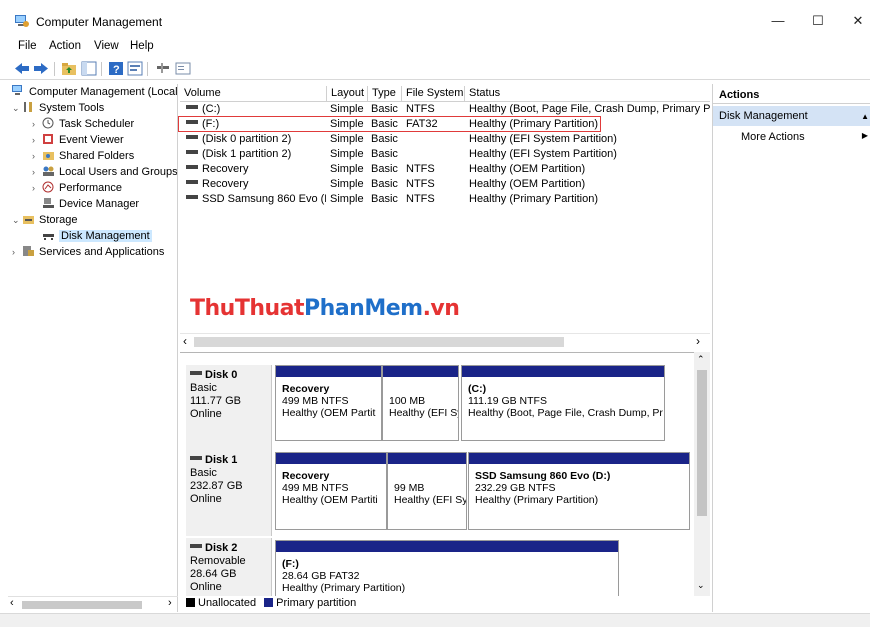  Describe the element at coordinates (213, 574) in the screenshot. I see `disk-size: 28.64 GB` at that location.